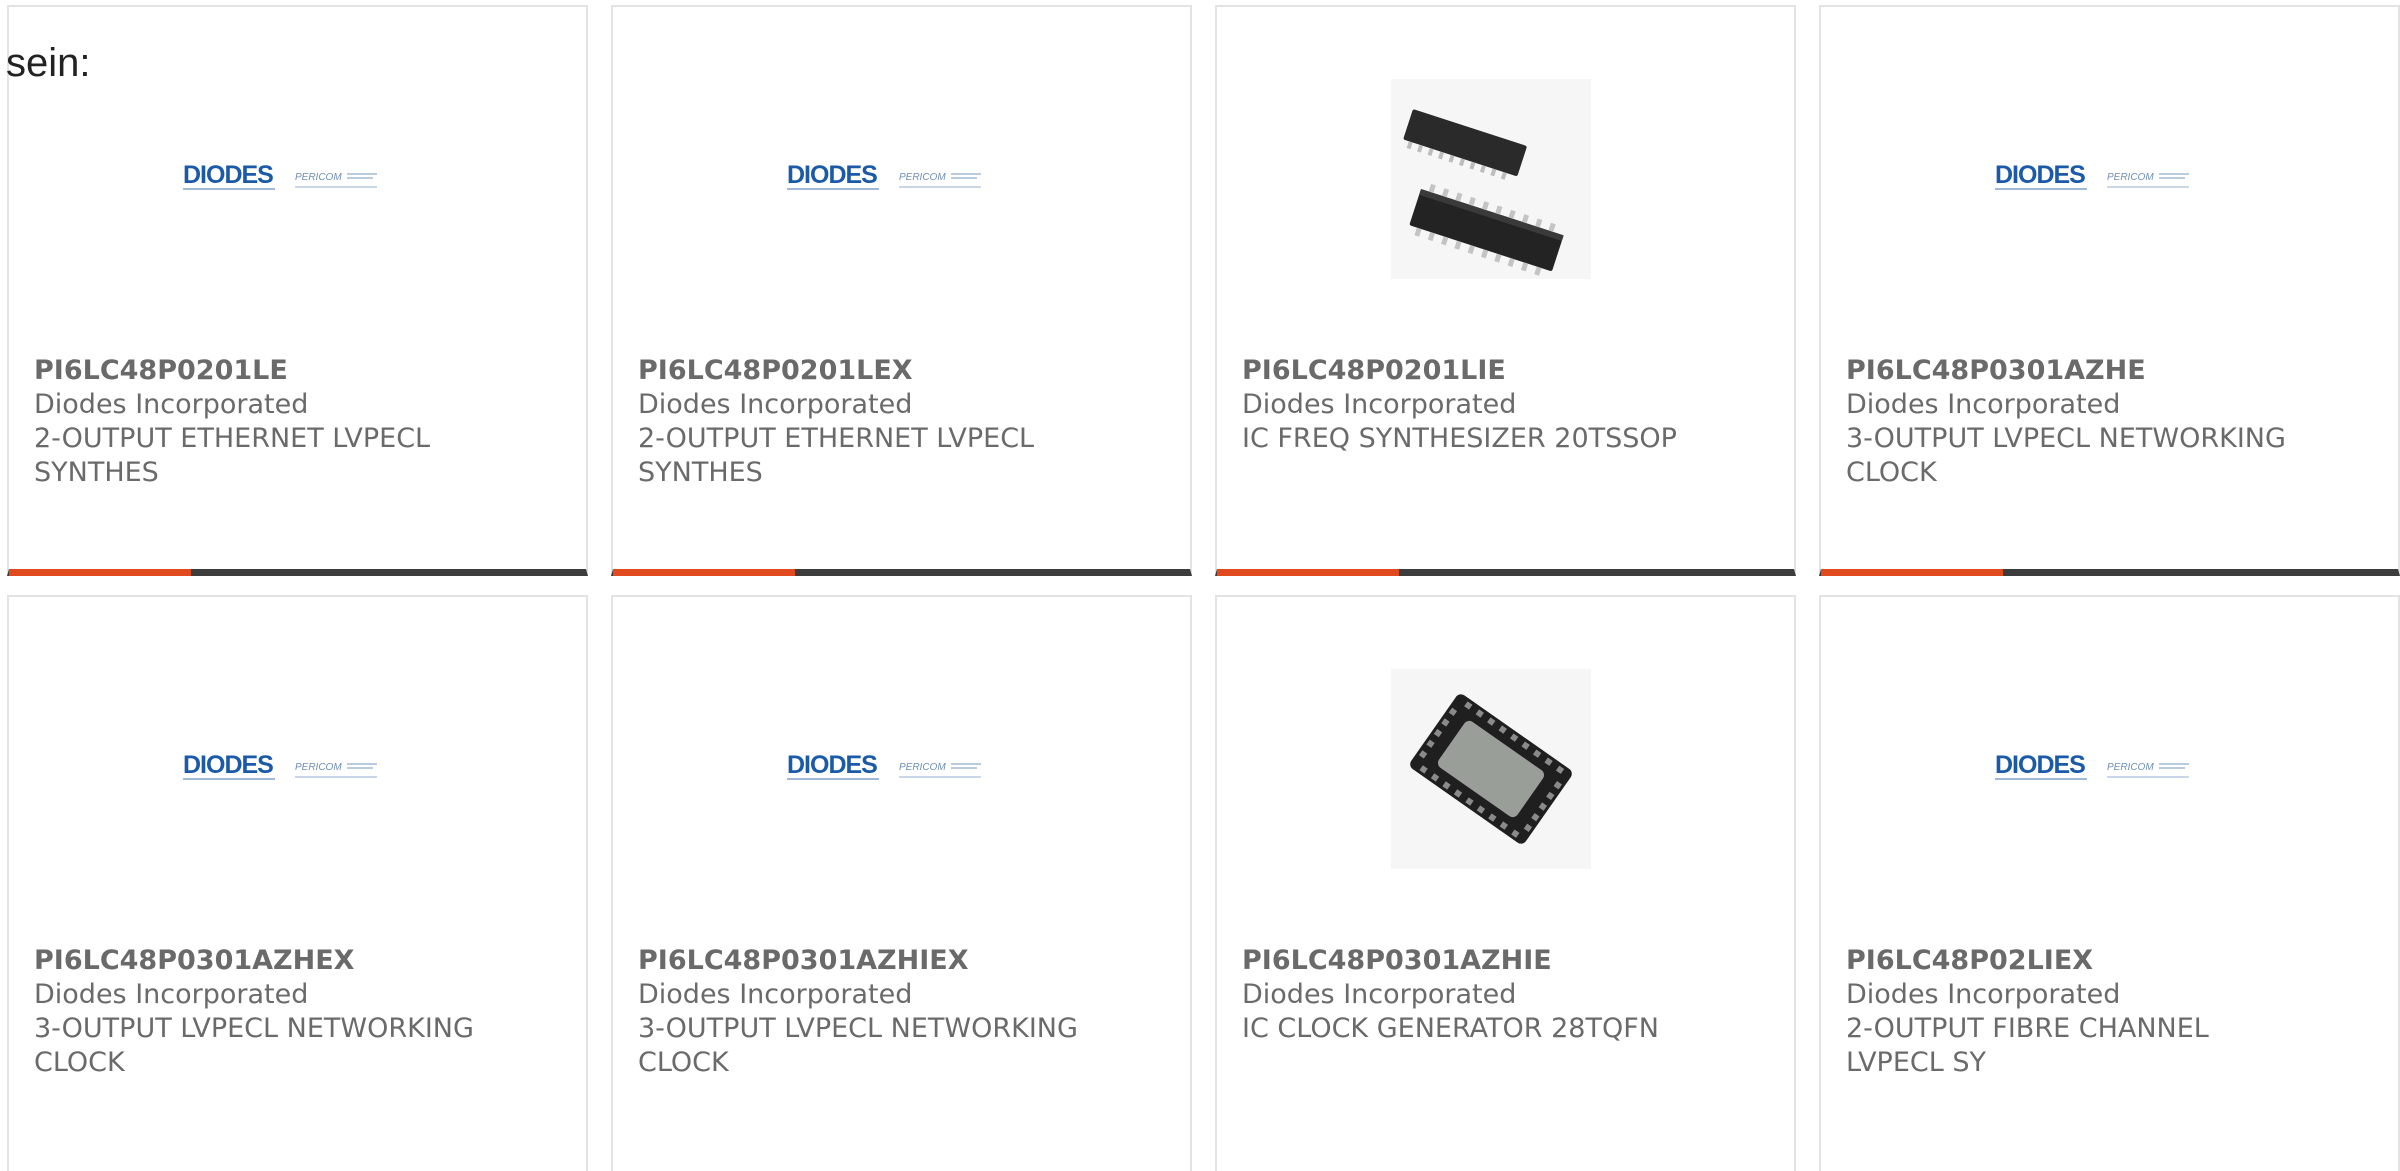  I want to click on product-description: IC CLOCK GENERATOR 28TQFN, so click(1450, 1028).